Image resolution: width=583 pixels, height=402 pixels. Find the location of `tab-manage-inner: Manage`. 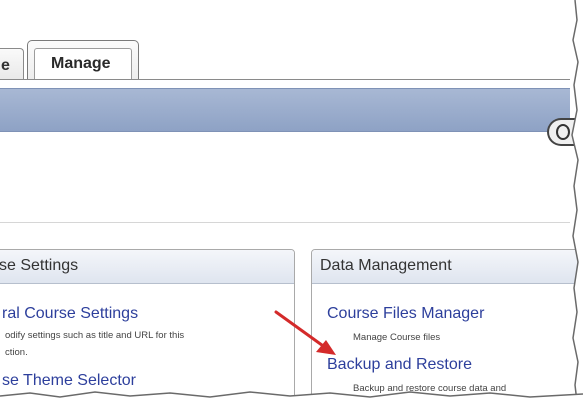

tab-manage-inner: Manage is located at coordinates (83, 63).